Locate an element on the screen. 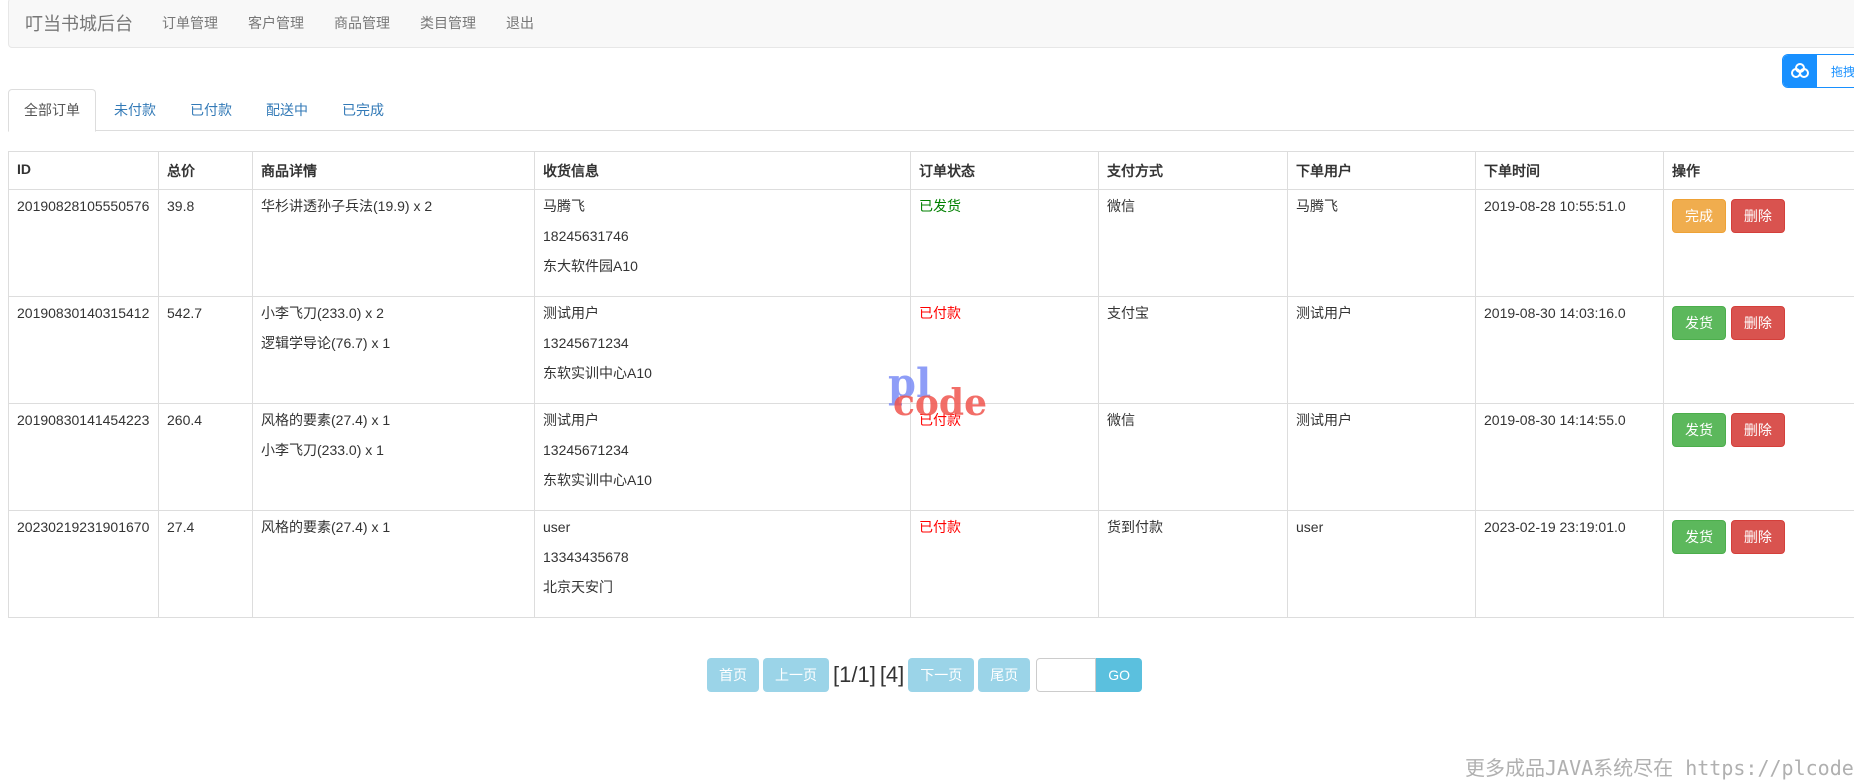 This screenshot has height=782, width=1854. payment-method: 支付宝 is located at coordinates (1193, 350).